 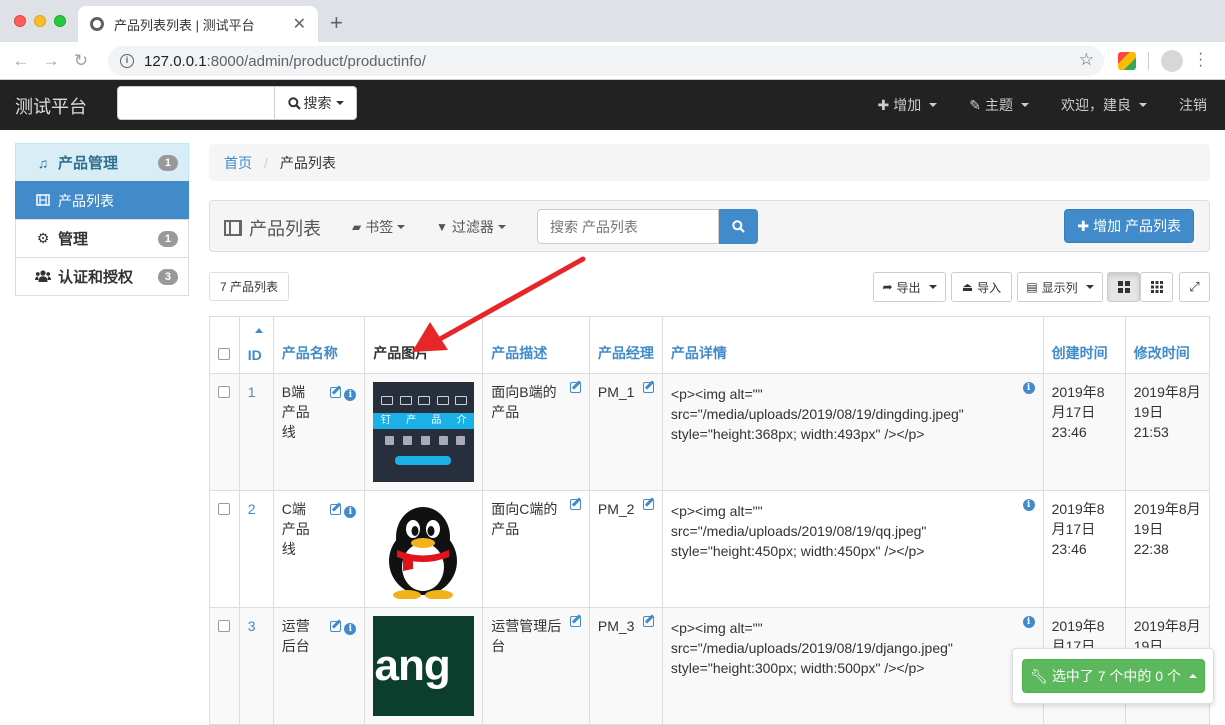 What do you see at coordinates (1200, 60) in the screenshot?
I see `browser-menu-icon: · · ·` at bounding box center [1200, 60].